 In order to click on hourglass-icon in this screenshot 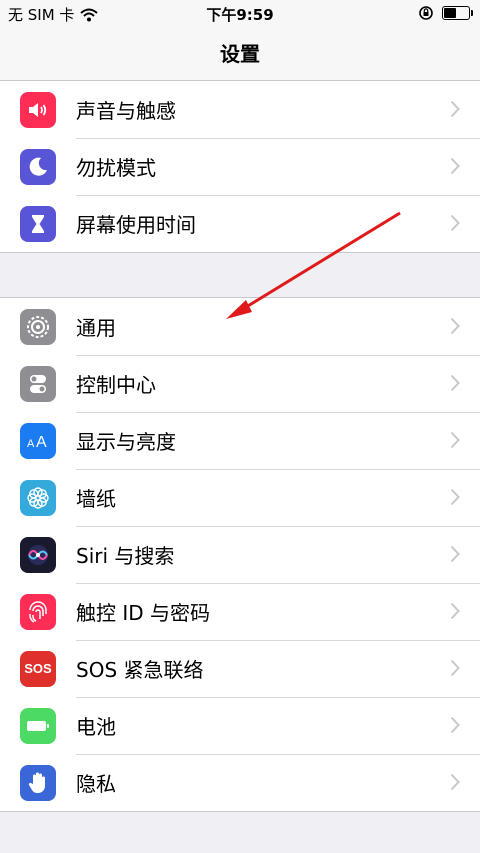, I will do `click(38, 223)`.